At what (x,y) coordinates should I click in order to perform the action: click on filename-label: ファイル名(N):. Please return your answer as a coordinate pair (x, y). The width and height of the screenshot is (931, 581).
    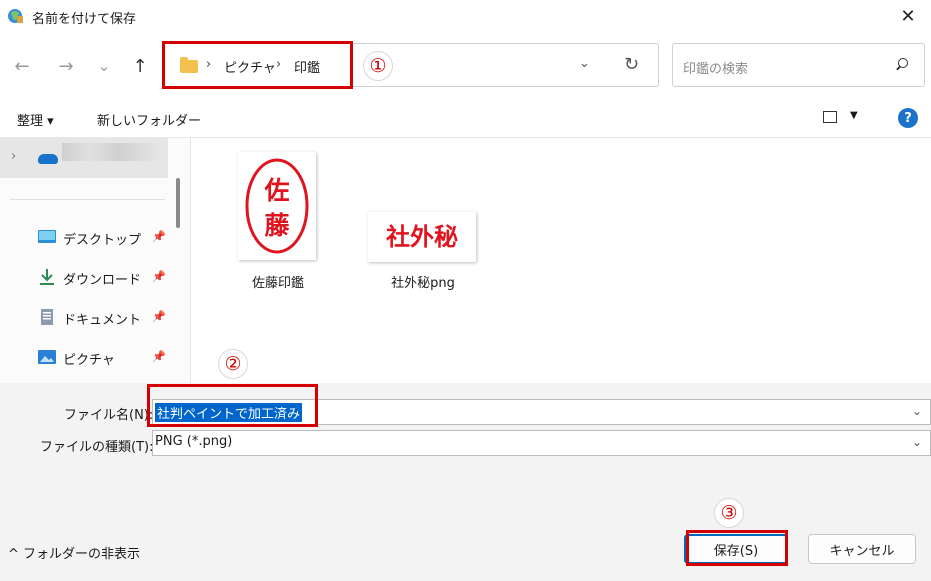
    Looking at the image, I should click on (109, 415).